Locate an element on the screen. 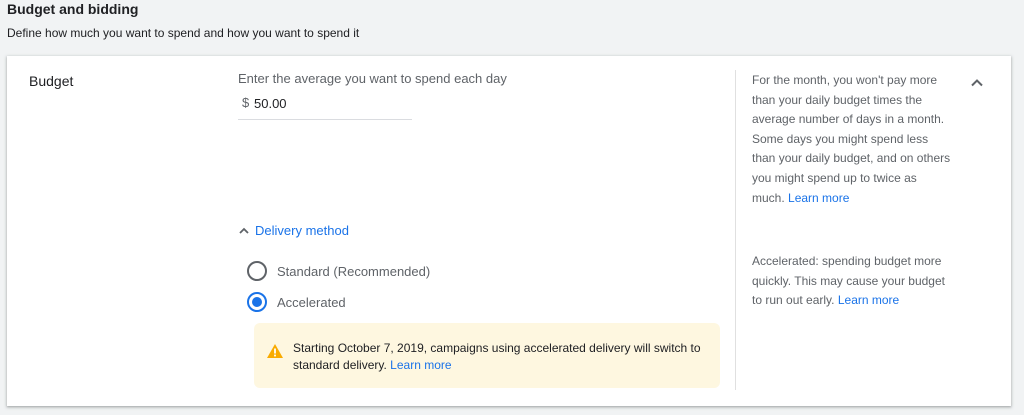 The width and height of the screenshot is (1024, 415). delivery-method-label: Delivery method is located at coordinates (302, 230).